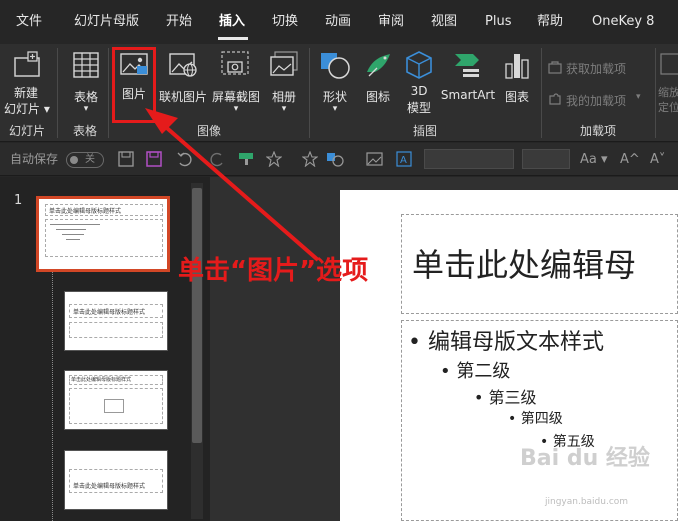 The image size is (678, 521). Describe the element at coordinates (587, 502) in the screenshot. I see `baidu-watermark-url: jingyan.baidu.com` at that location.